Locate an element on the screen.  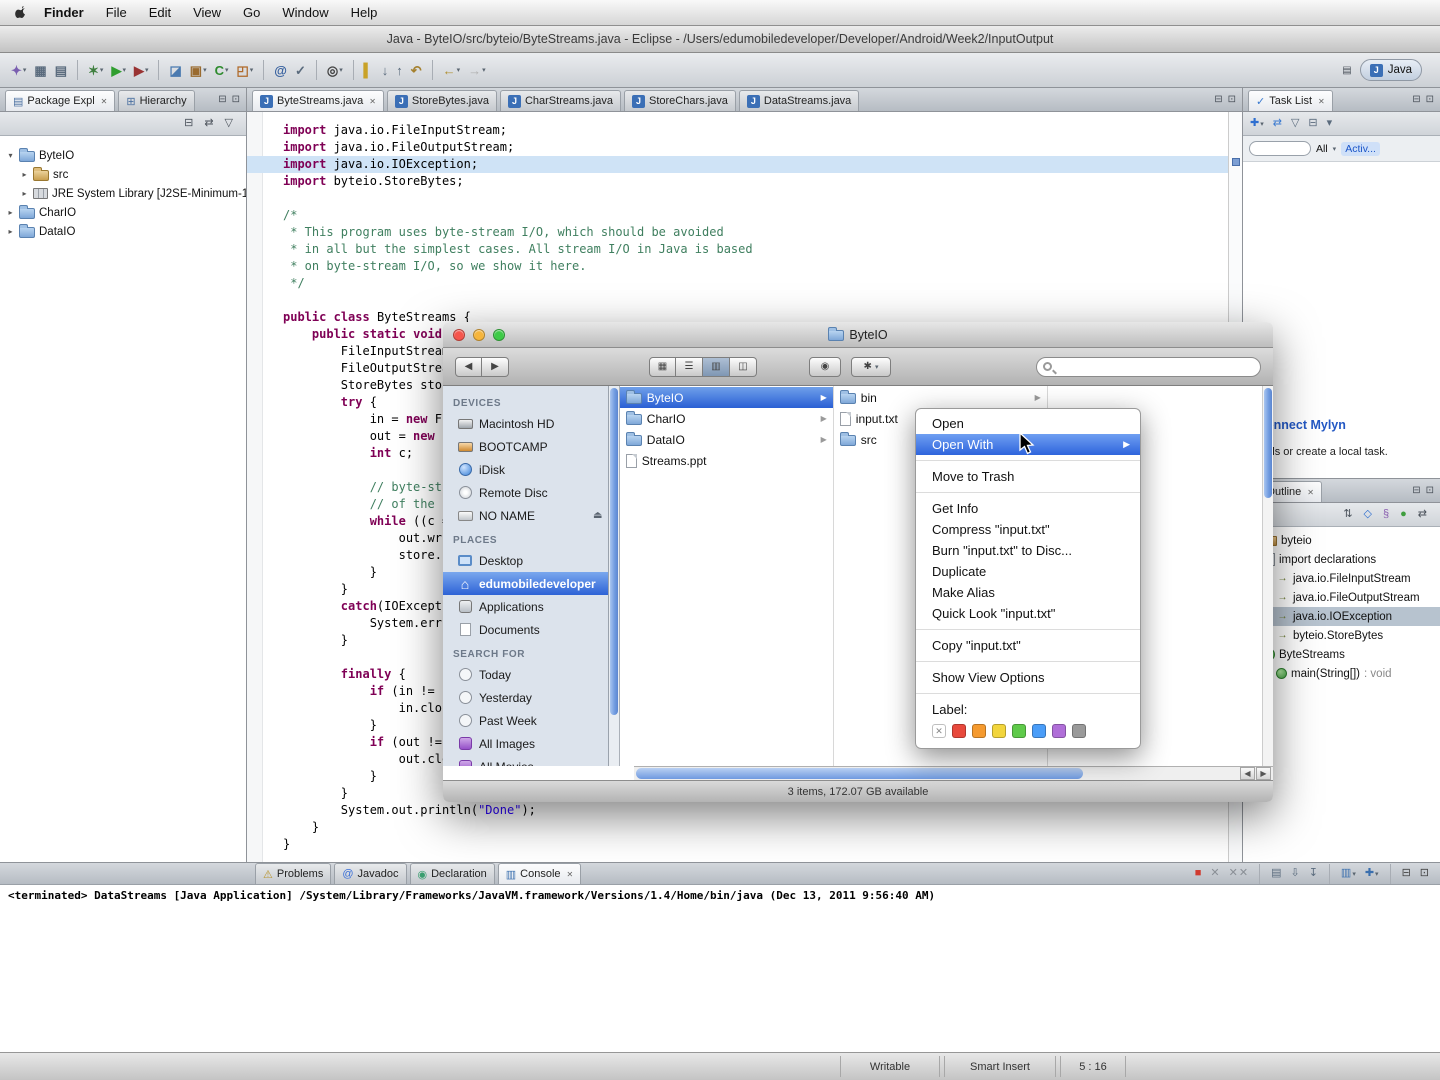
tab-hierarchy: ⊞ Hierarchy is located at coordinates (156, 100).